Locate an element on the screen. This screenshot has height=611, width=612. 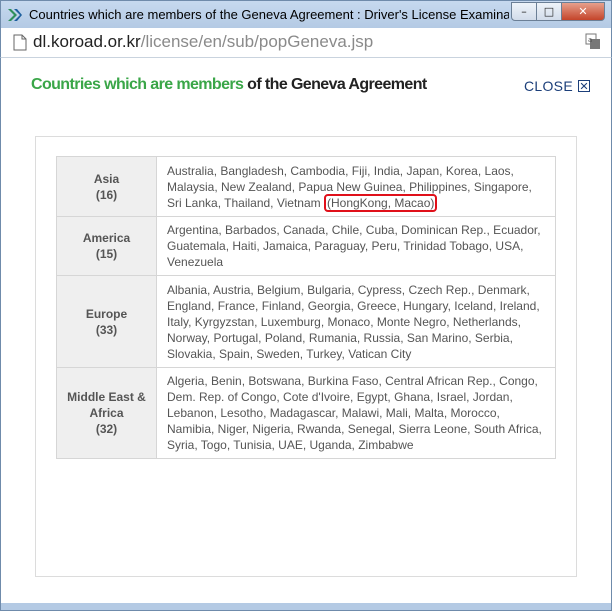
page-title-highlight: Countries which are members is located at coordinates (137, 84).